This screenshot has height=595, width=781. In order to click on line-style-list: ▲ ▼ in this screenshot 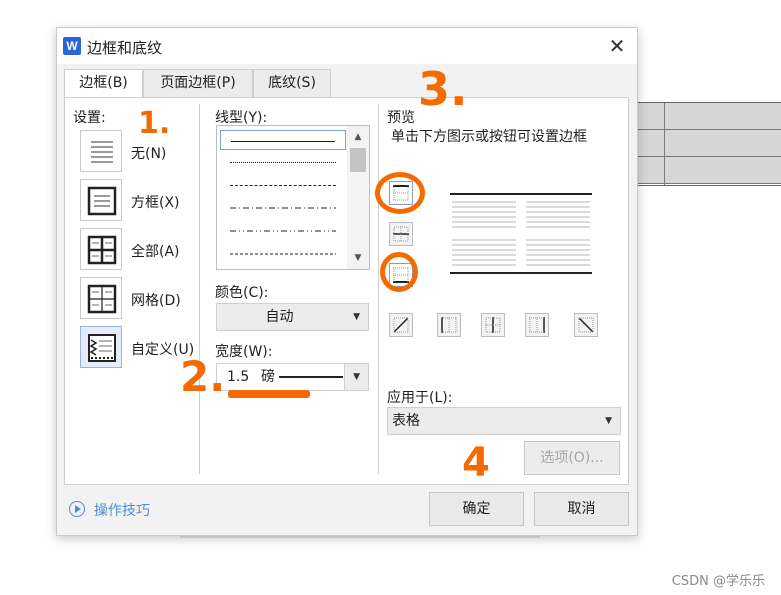, I will do `click(293, 197)`.